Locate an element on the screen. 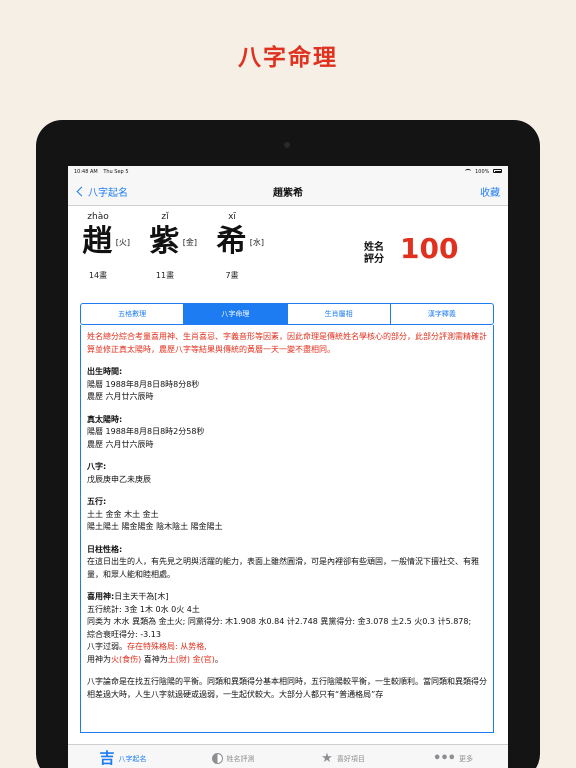 Image resolution: width=576 pixels, height=768 pixels. char-pinyin: zhào is located at coordinates (98, 217).